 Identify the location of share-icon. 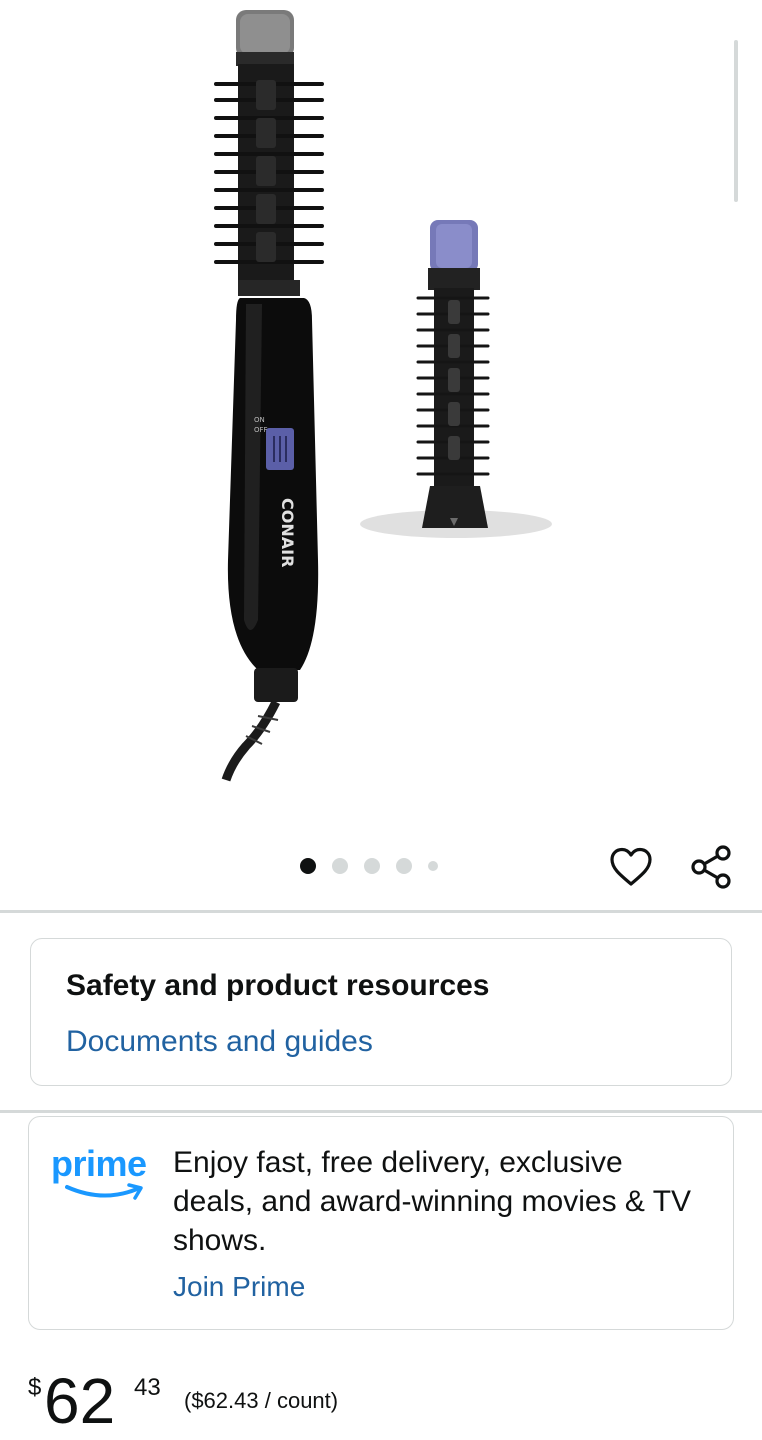
(711, 867).